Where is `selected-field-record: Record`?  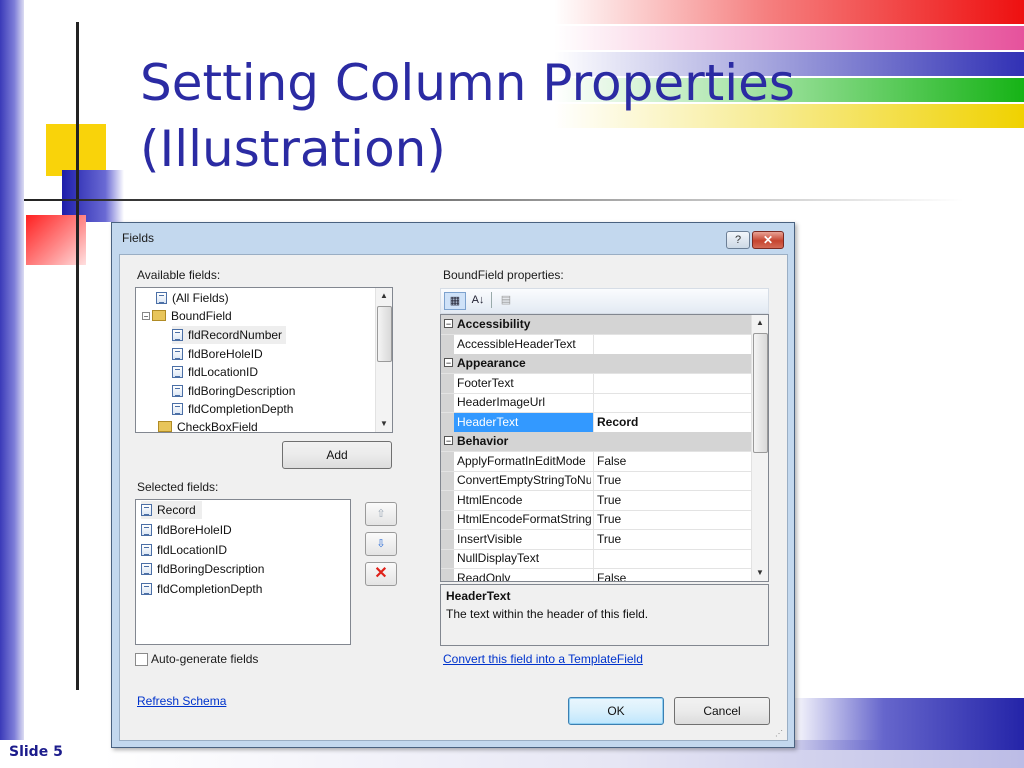 selected-field-record: Record is located at coordinates (171, 510).